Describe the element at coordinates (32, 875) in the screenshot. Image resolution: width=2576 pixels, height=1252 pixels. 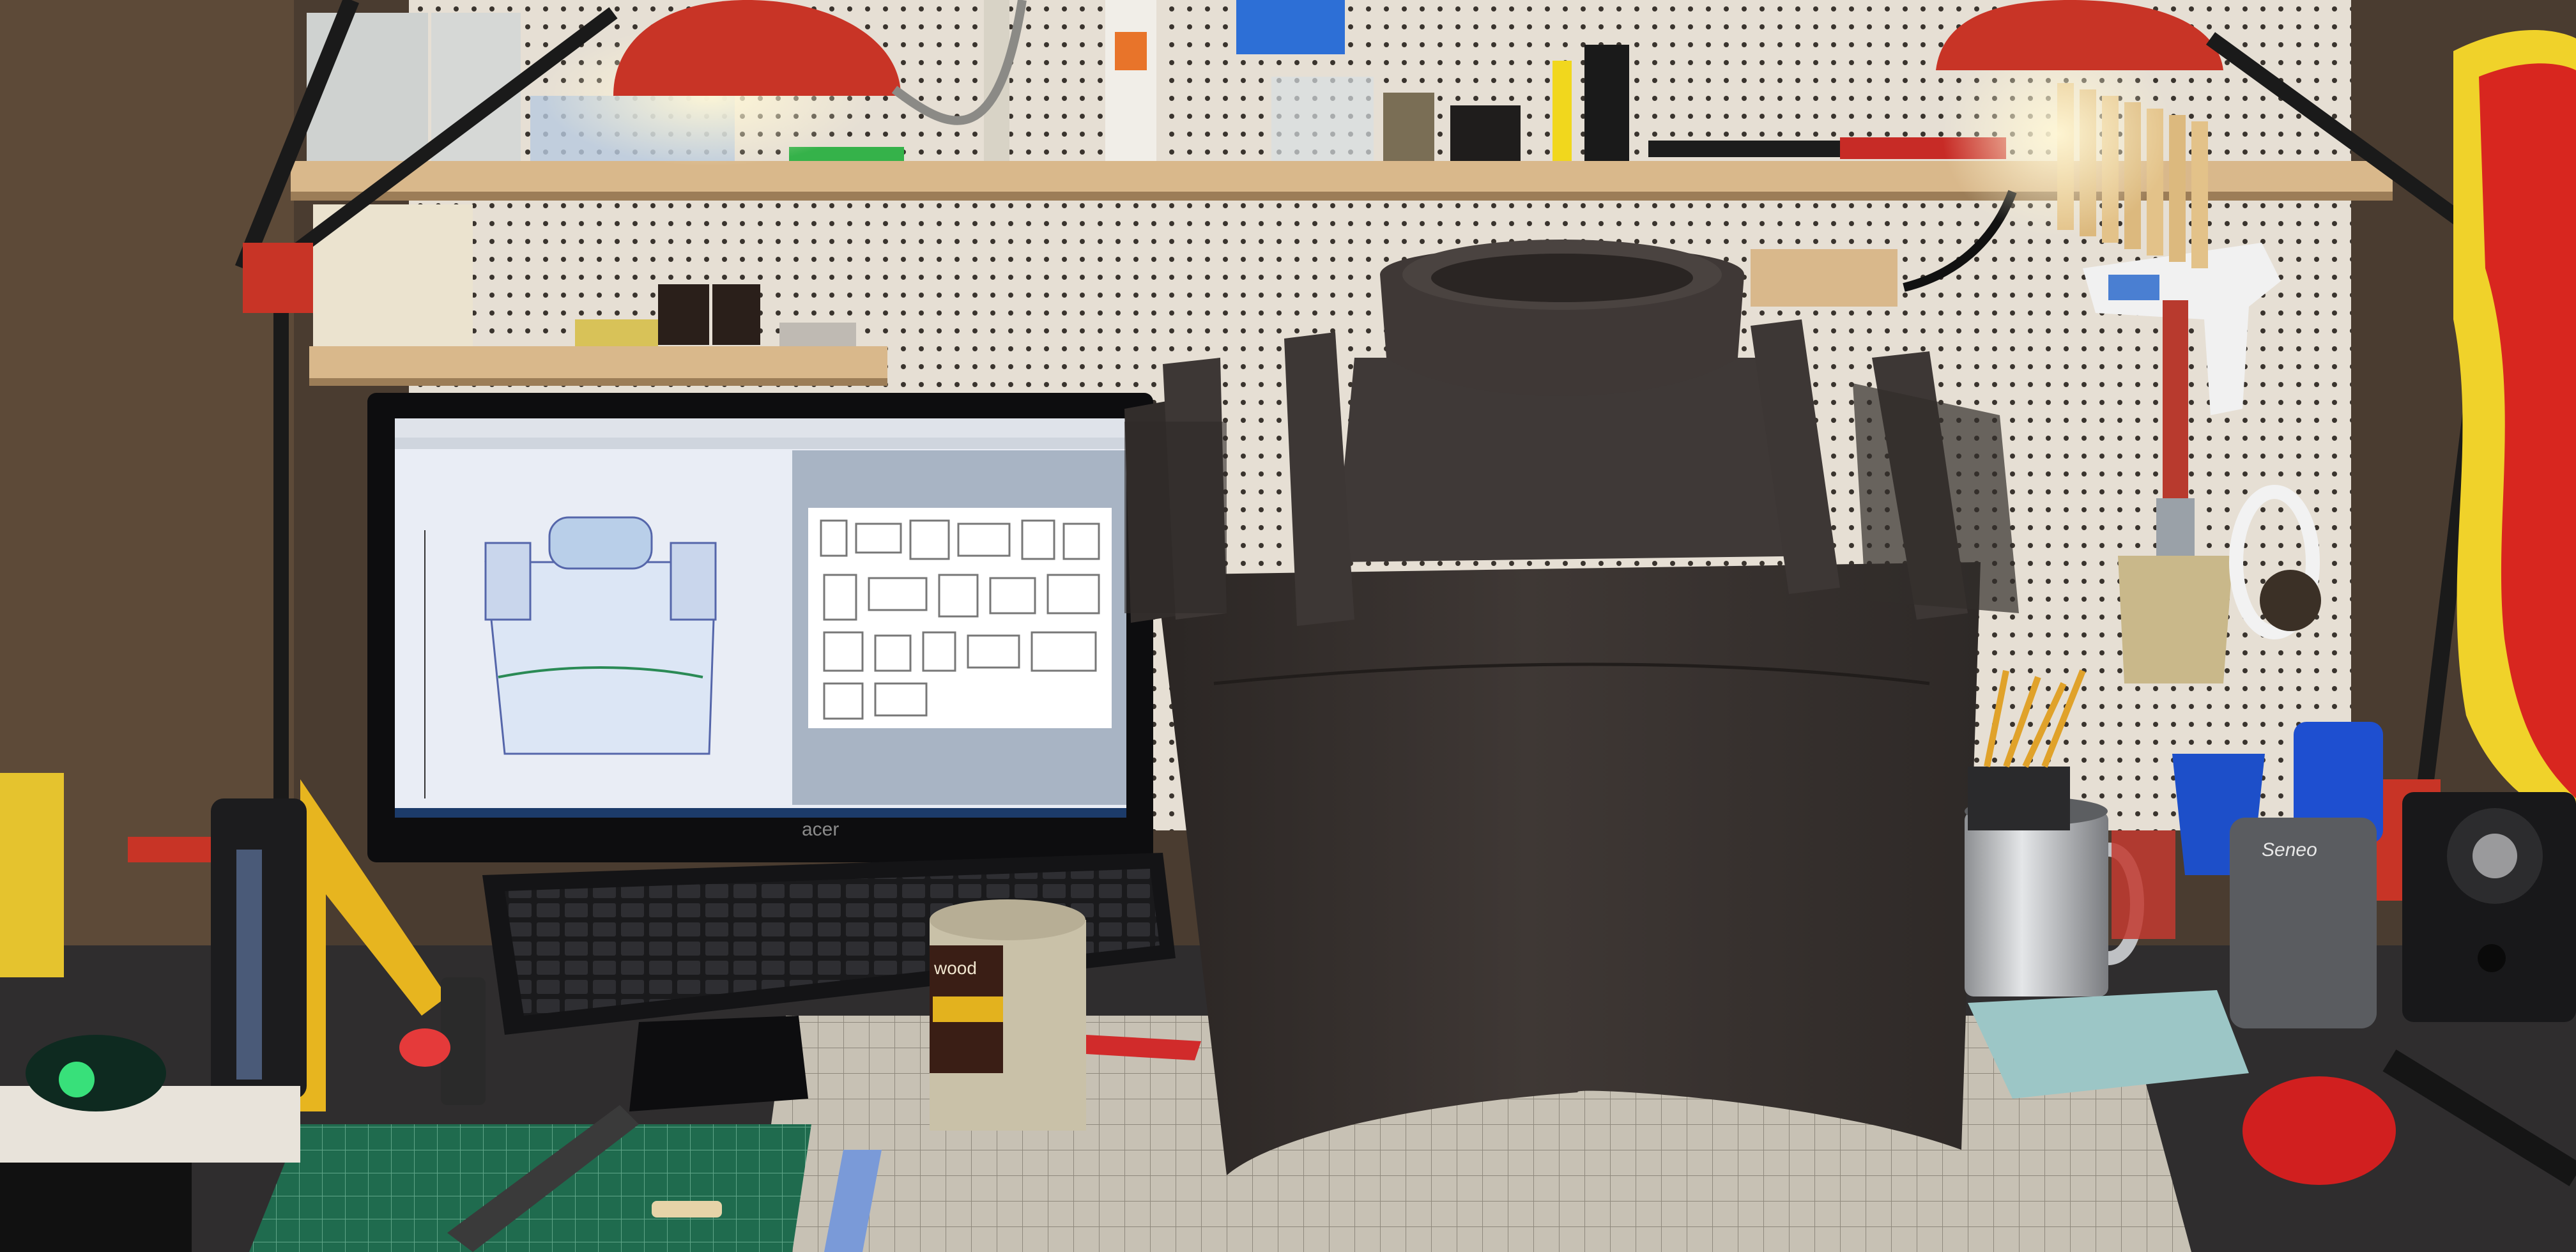
I see `product-box-left` at that location.